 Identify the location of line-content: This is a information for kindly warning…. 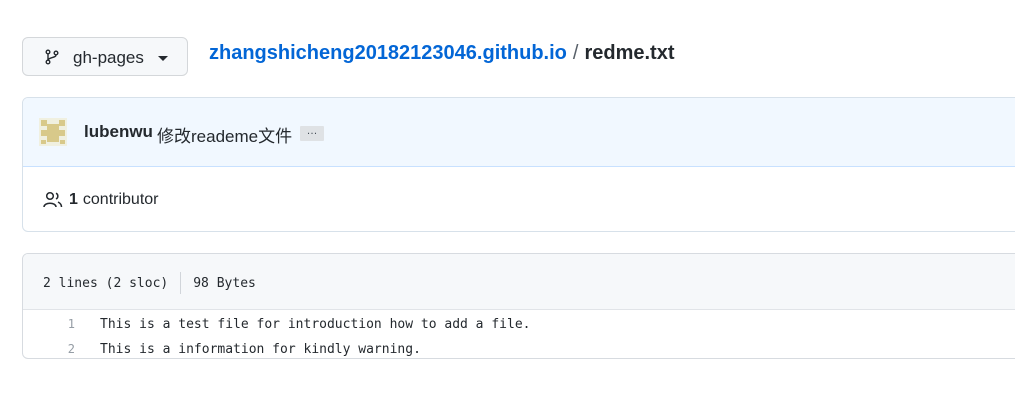
(260, 349).